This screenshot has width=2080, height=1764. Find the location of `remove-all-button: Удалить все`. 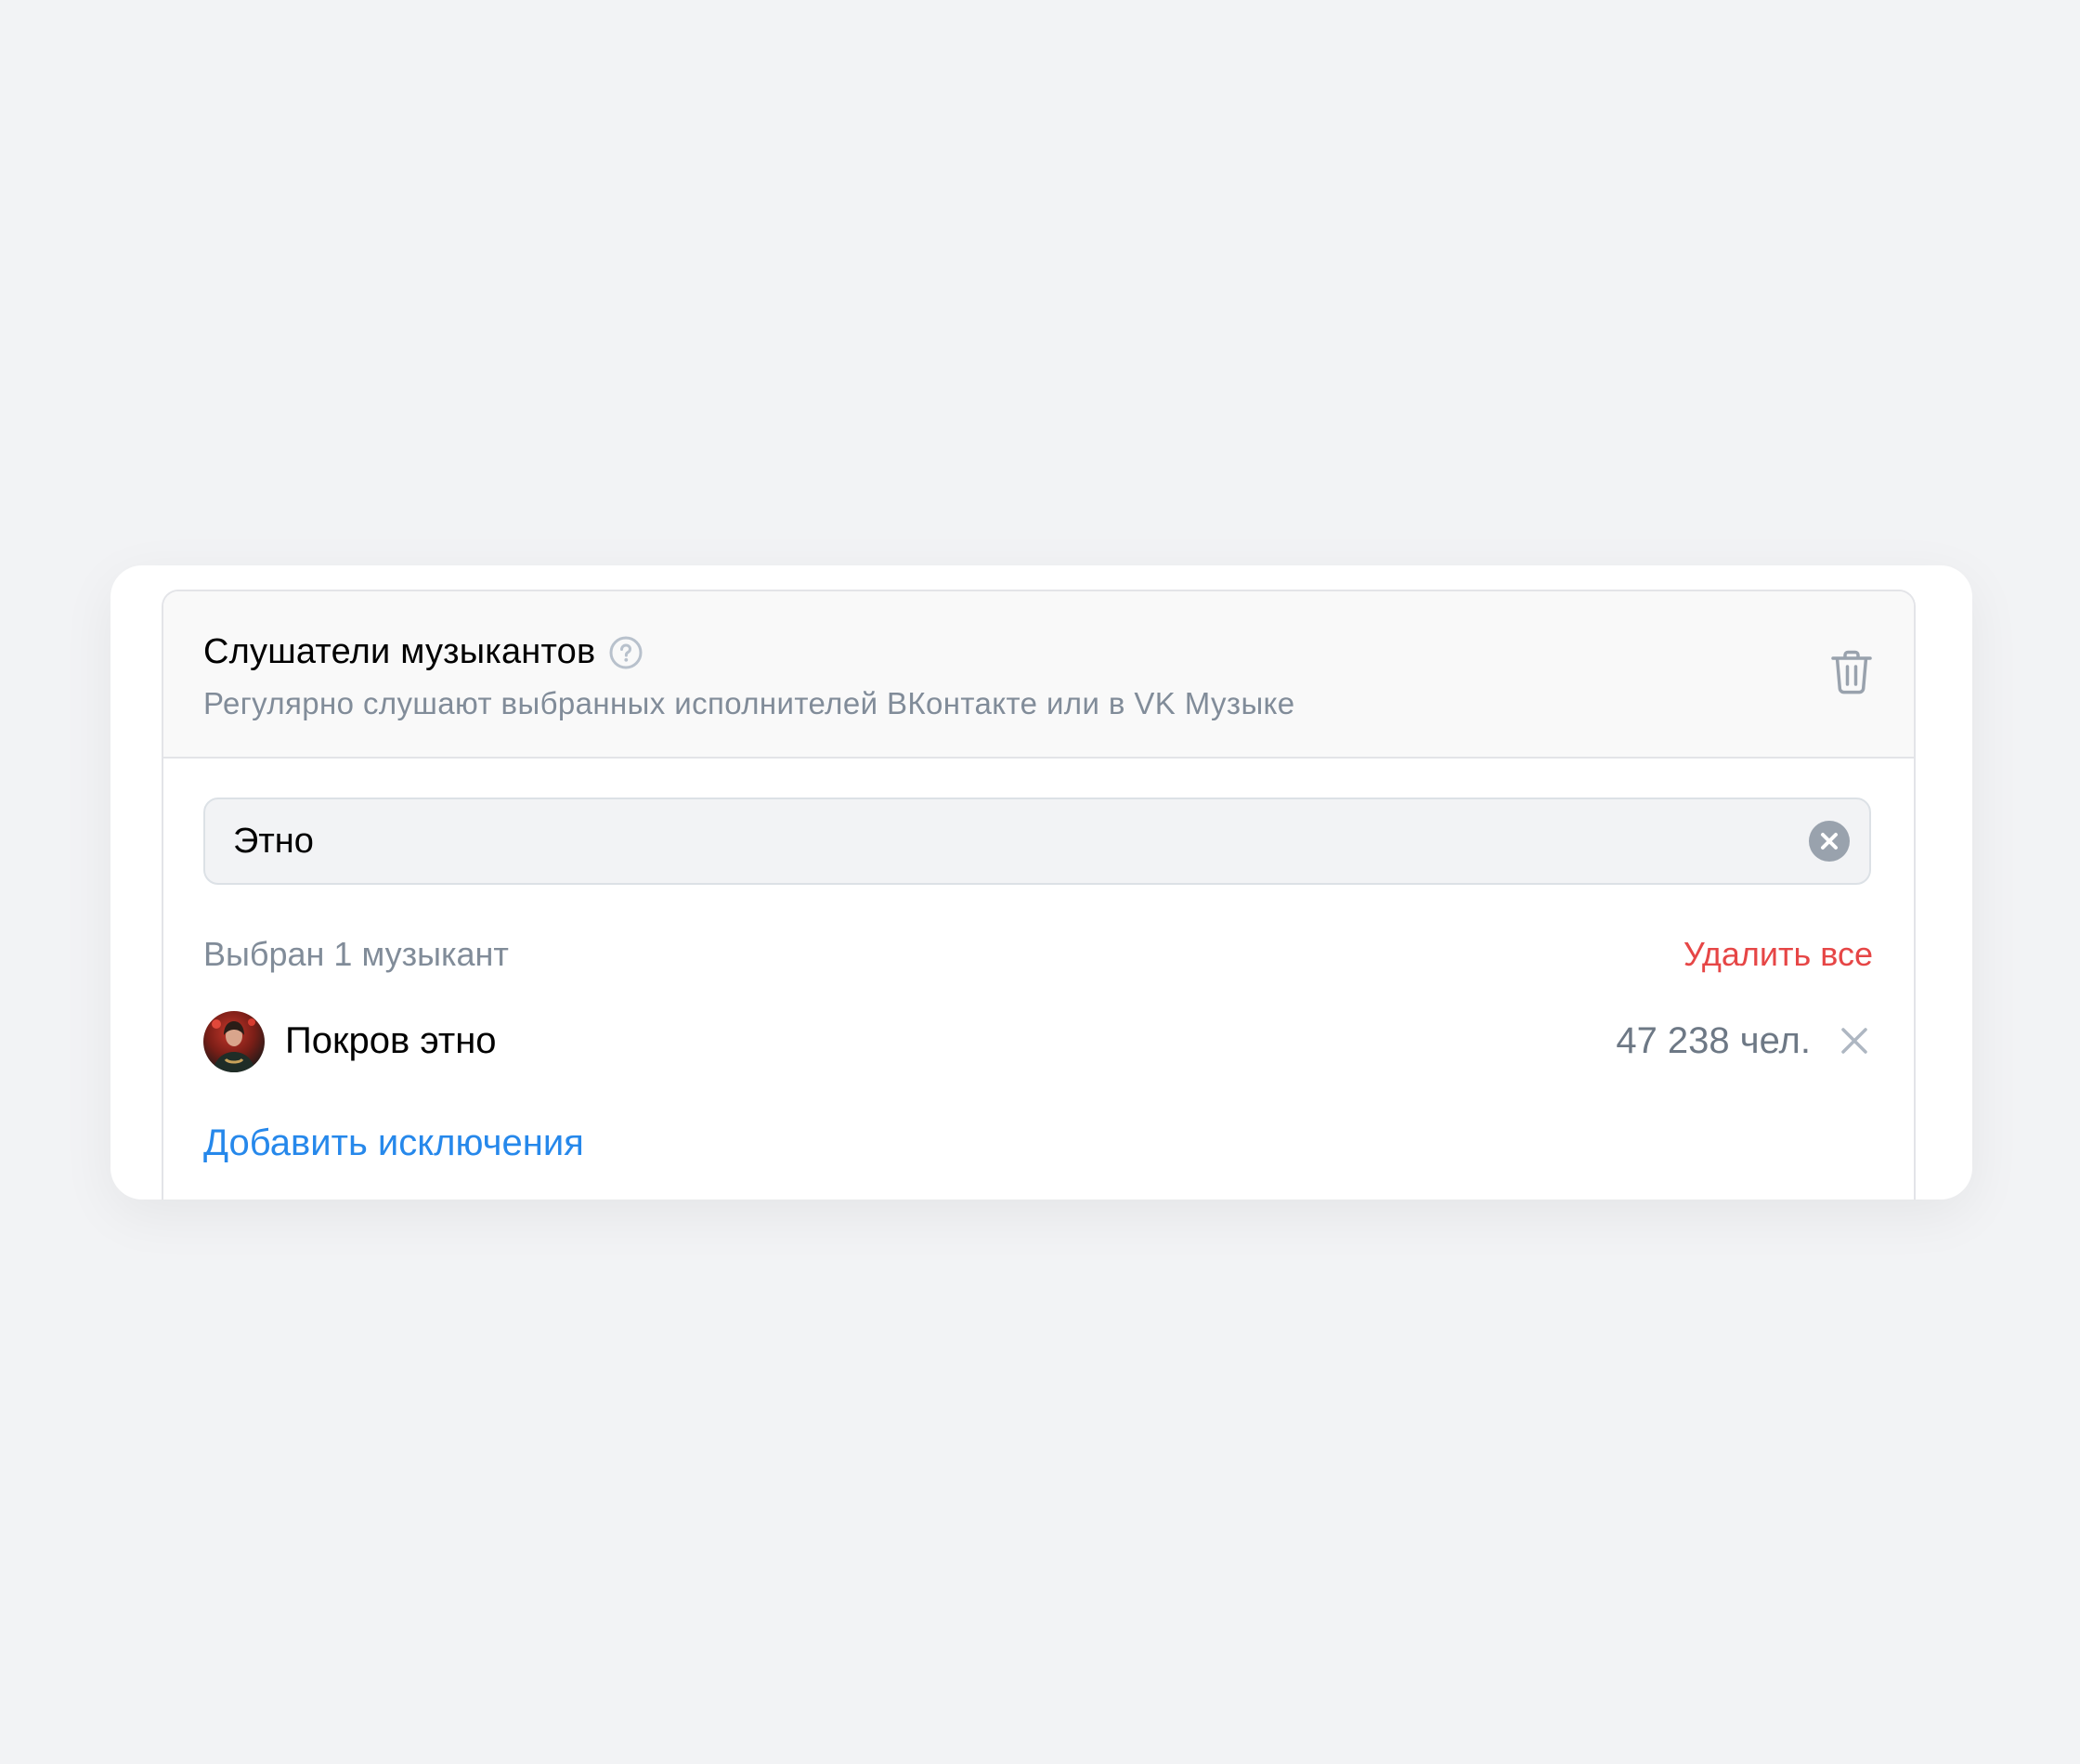

remove-all-button: Удалить все is located at coordinates (1778, 955).